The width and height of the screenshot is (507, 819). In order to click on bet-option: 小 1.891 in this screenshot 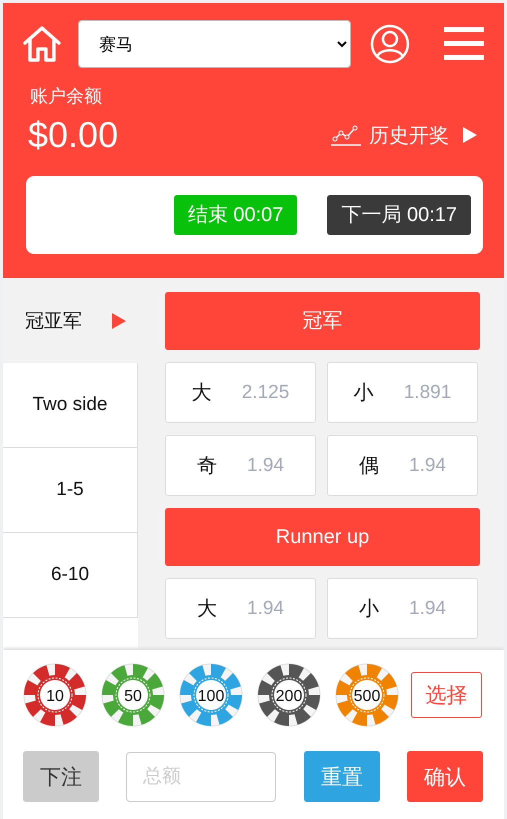, I will do `click(402, 392)`.